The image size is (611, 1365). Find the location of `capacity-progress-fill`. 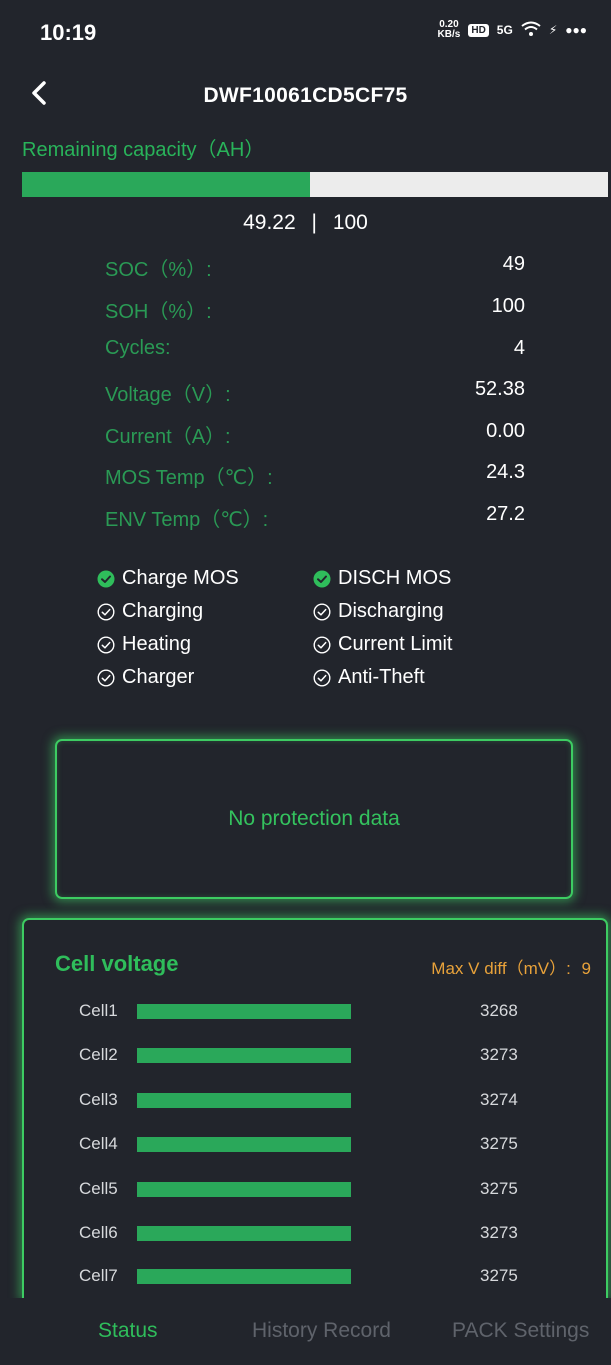

capacity-progress-fill is located at coordinates (166, 184).